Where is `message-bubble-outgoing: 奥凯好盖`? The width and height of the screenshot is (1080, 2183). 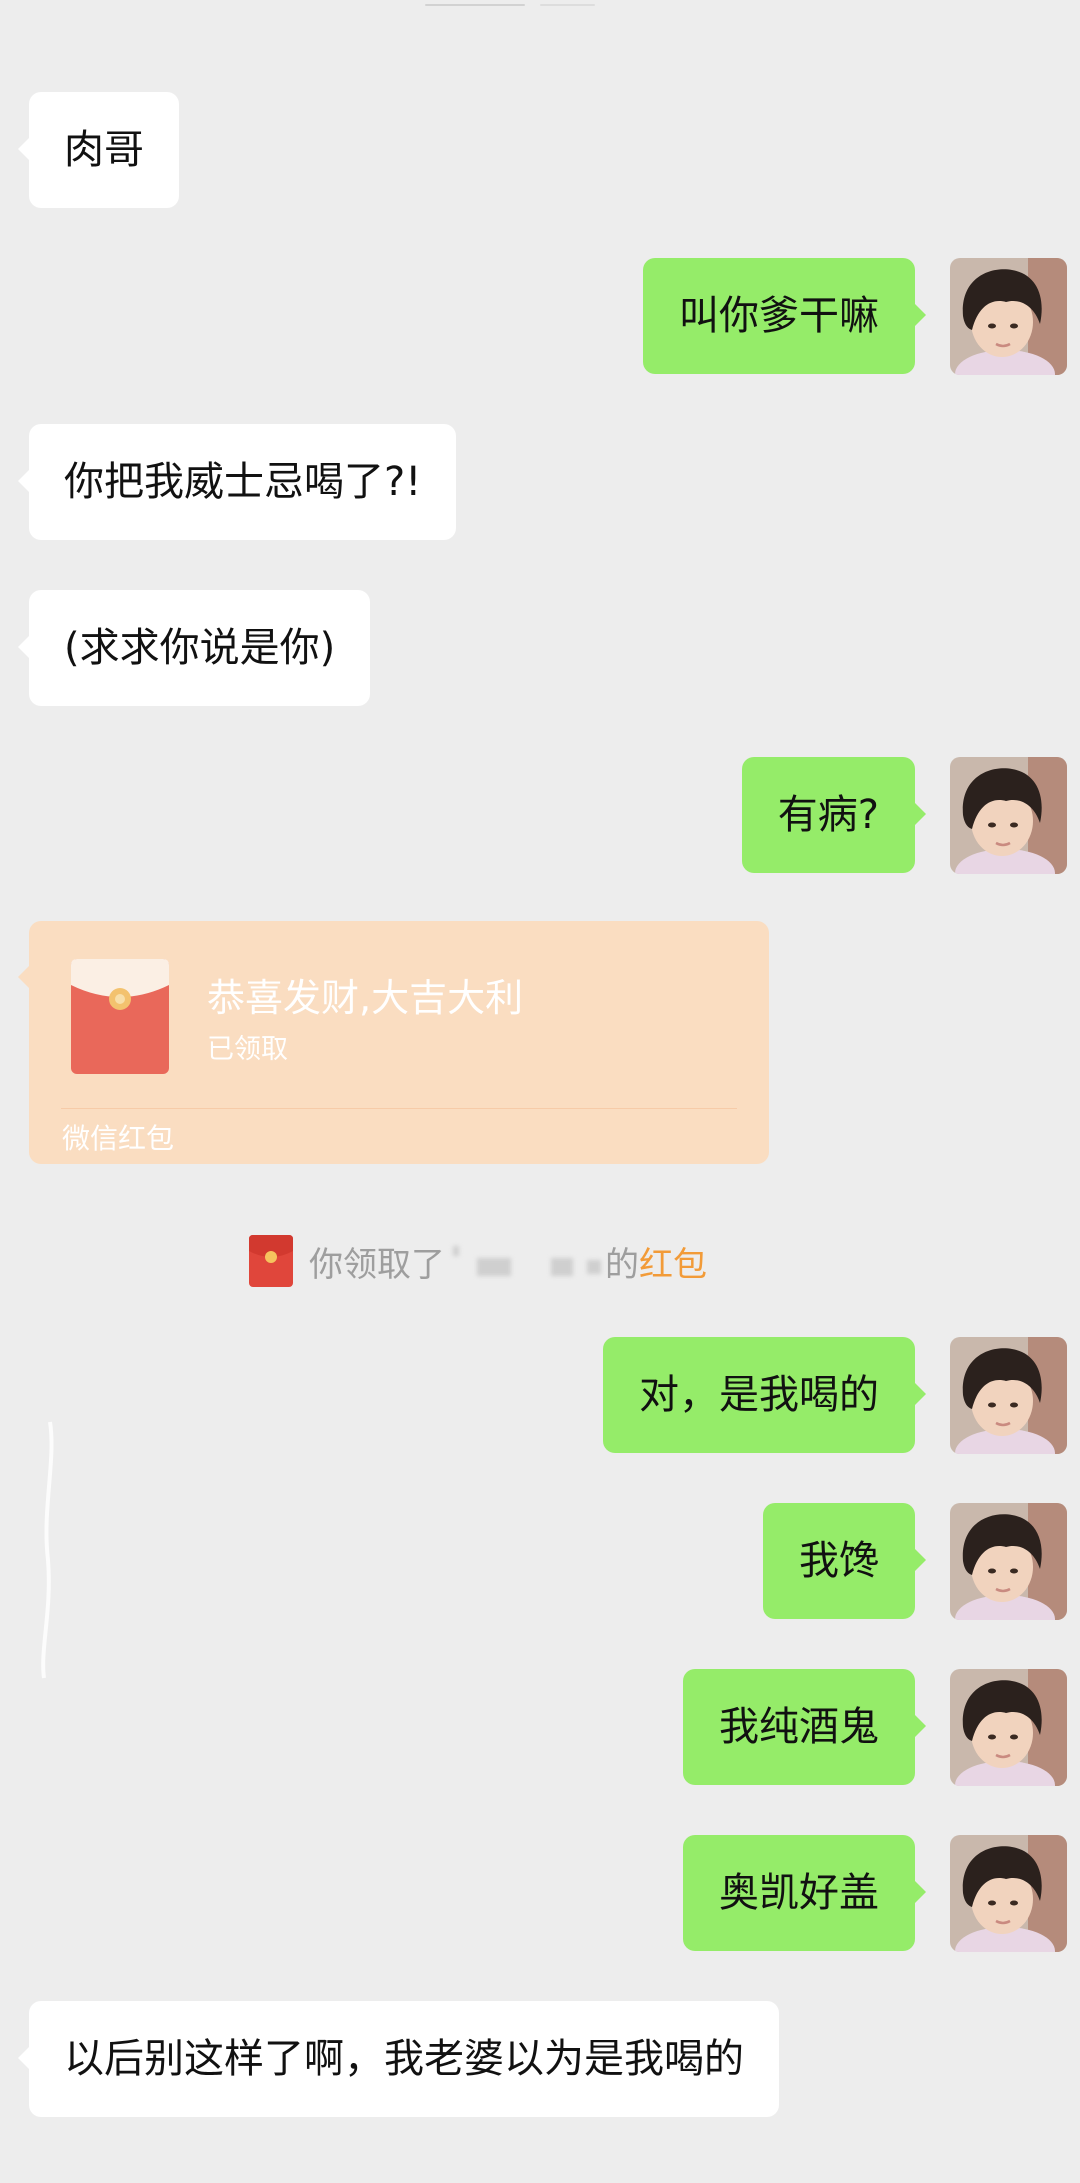 message-bubble-outgoing: 奥凯好盖 is located at coordinates (804, 1893).